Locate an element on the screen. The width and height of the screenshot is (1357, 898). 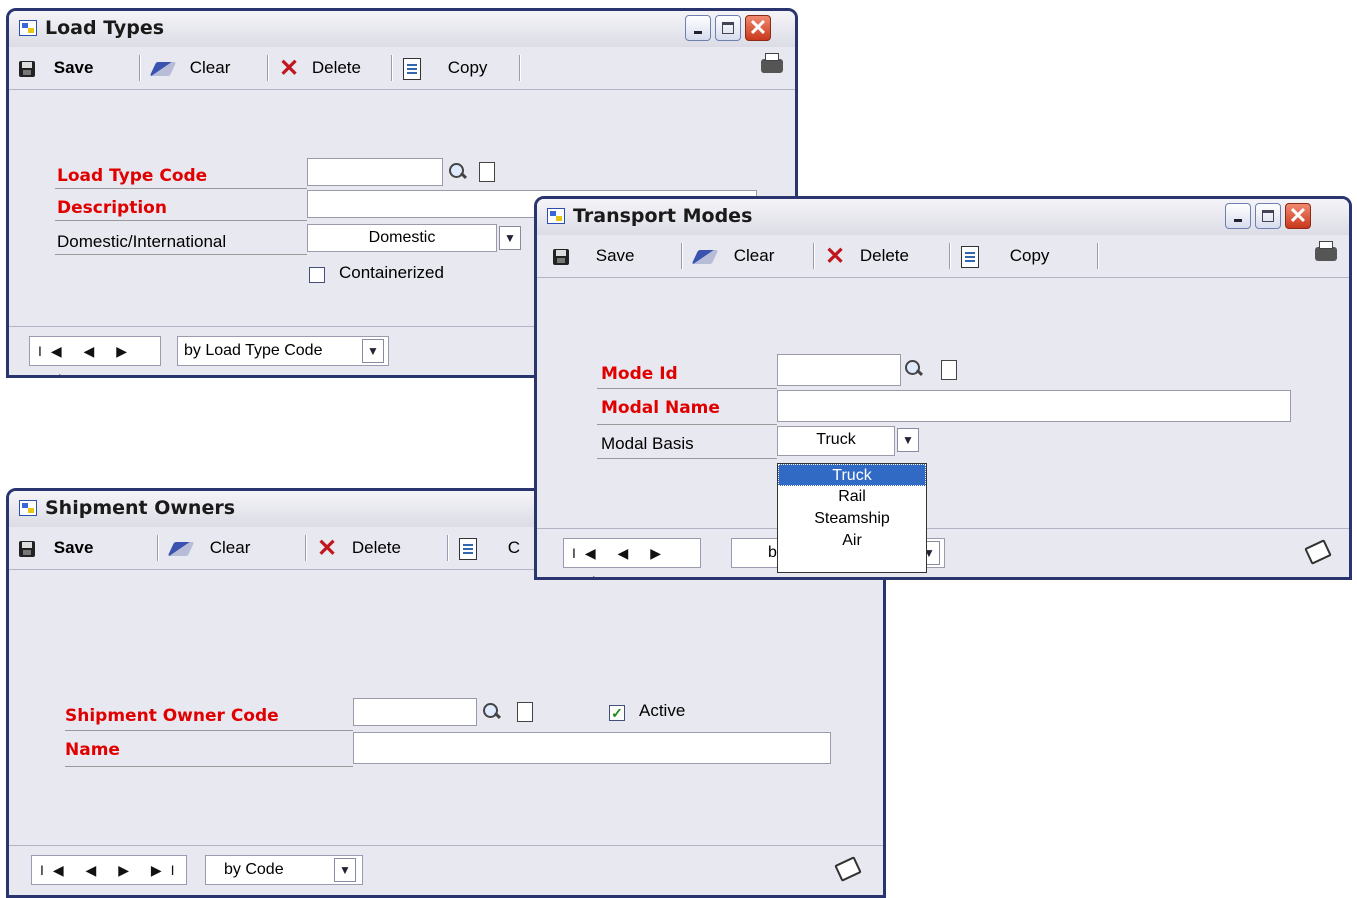
status-bar: I◀ ◀ ▶ ▶I b ▼ is located at coordinates (943, 552).